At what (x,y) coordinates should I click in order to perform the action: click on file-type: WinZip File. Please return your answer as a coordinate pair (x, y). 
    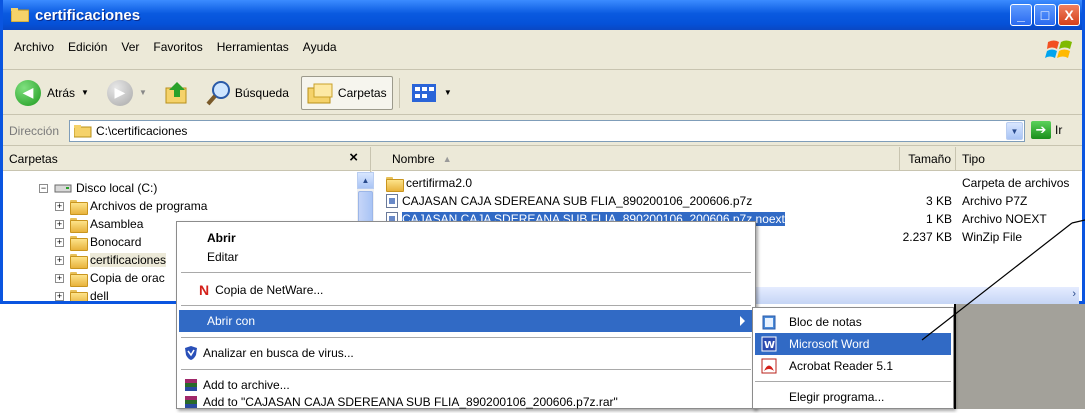
    Looking at the image, I should click on (992, 237).